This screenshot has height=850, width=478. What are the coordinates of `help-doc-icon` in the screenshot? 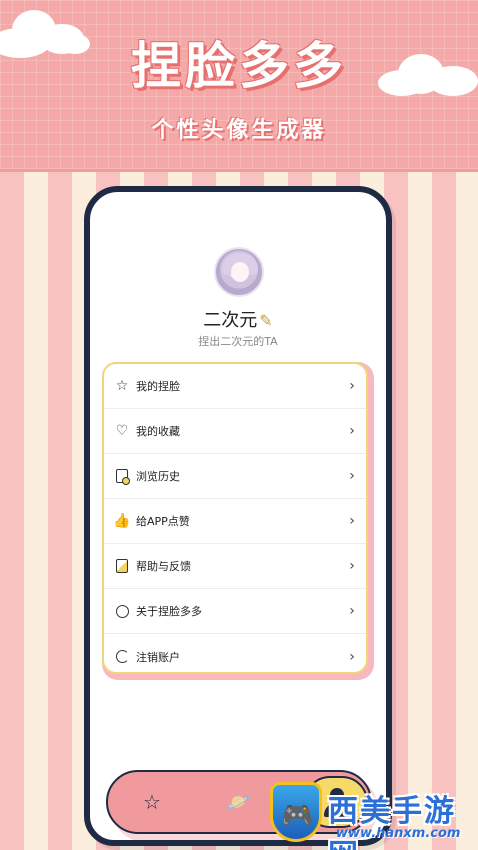 It's located at (122, 566).